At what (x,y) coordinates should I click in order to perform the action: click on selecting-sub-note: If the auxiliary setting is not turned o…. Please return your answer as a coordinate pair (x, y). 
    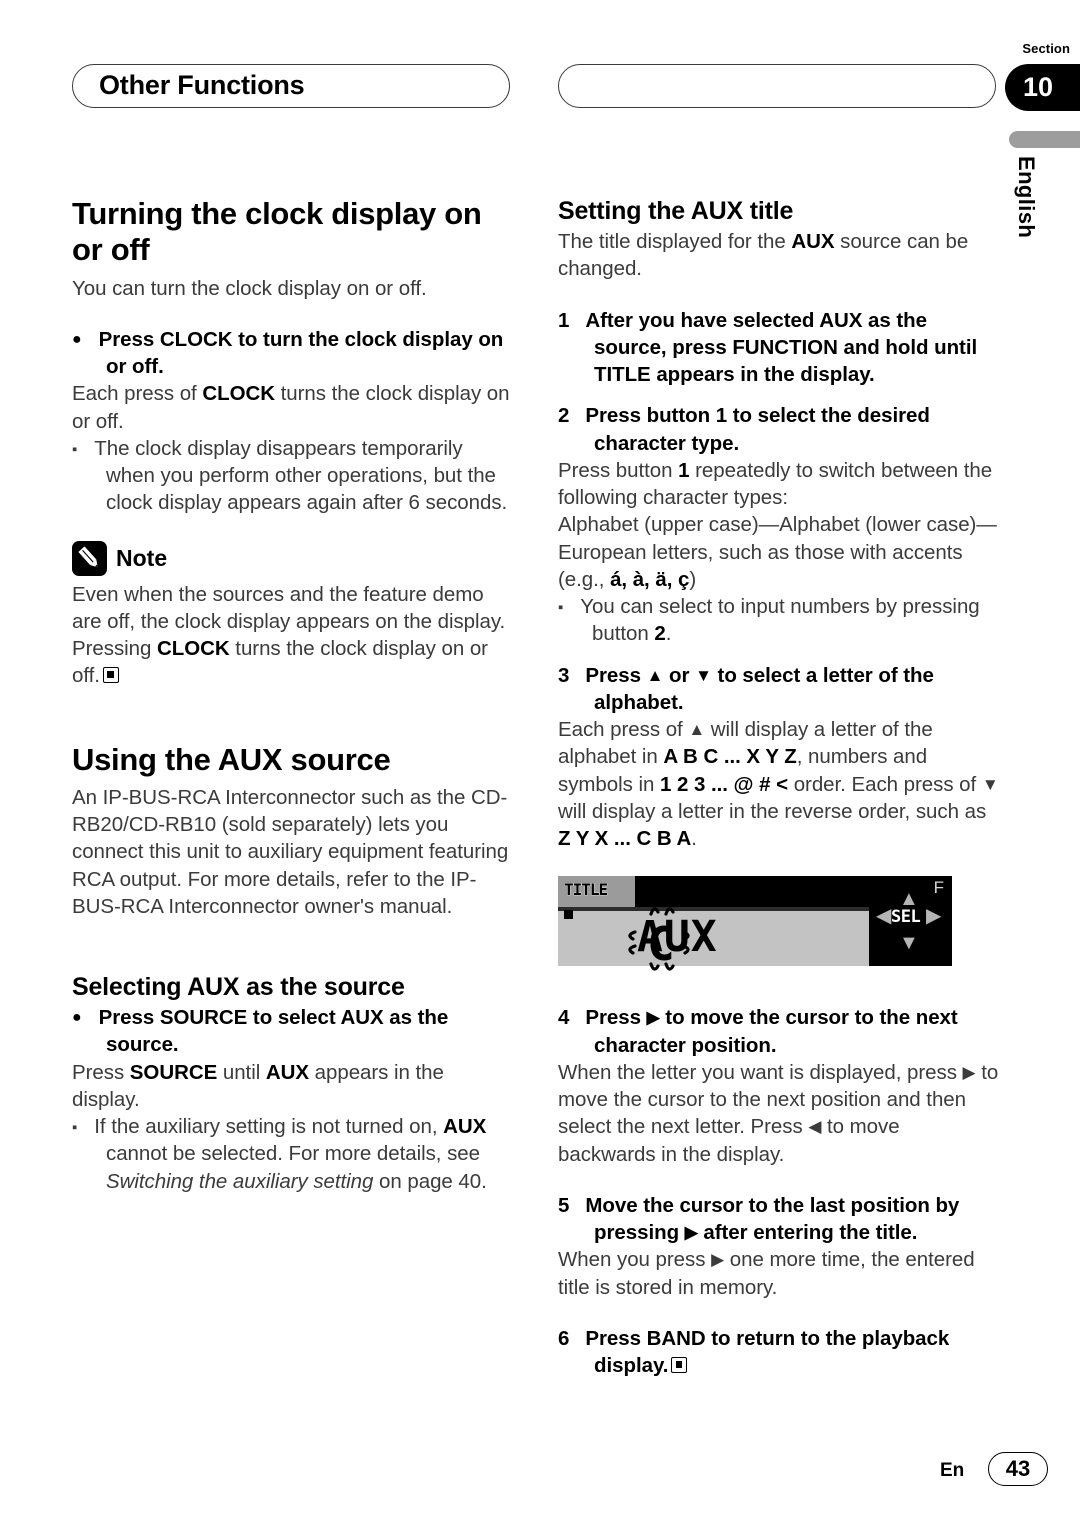
    Looking at the image, I should click on (293, 1154).